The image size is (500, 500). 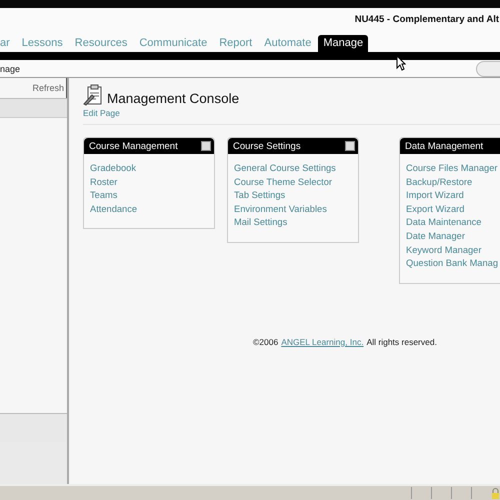 What do you see at coordinates (343, 43) in the screenshot?
I see `nav-tab: Manage` at bounding box center [343, 43].